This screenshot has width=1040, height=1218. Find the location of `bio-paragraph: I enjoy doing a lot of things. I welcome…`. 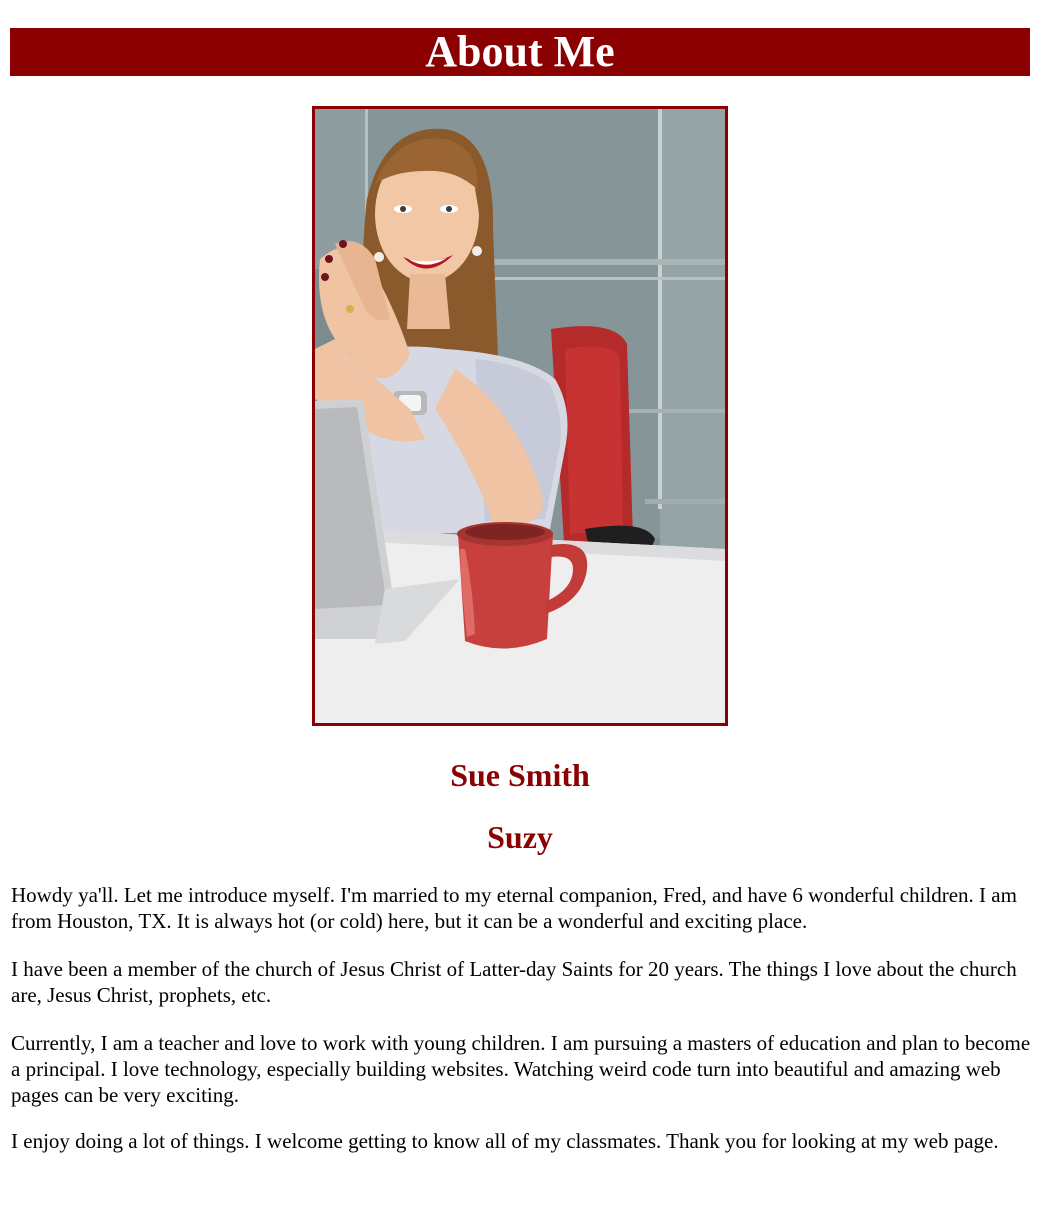

bio-paragraph: I enjoy doing a lot of things. I welcome… is located at coordinates (505, 1141).